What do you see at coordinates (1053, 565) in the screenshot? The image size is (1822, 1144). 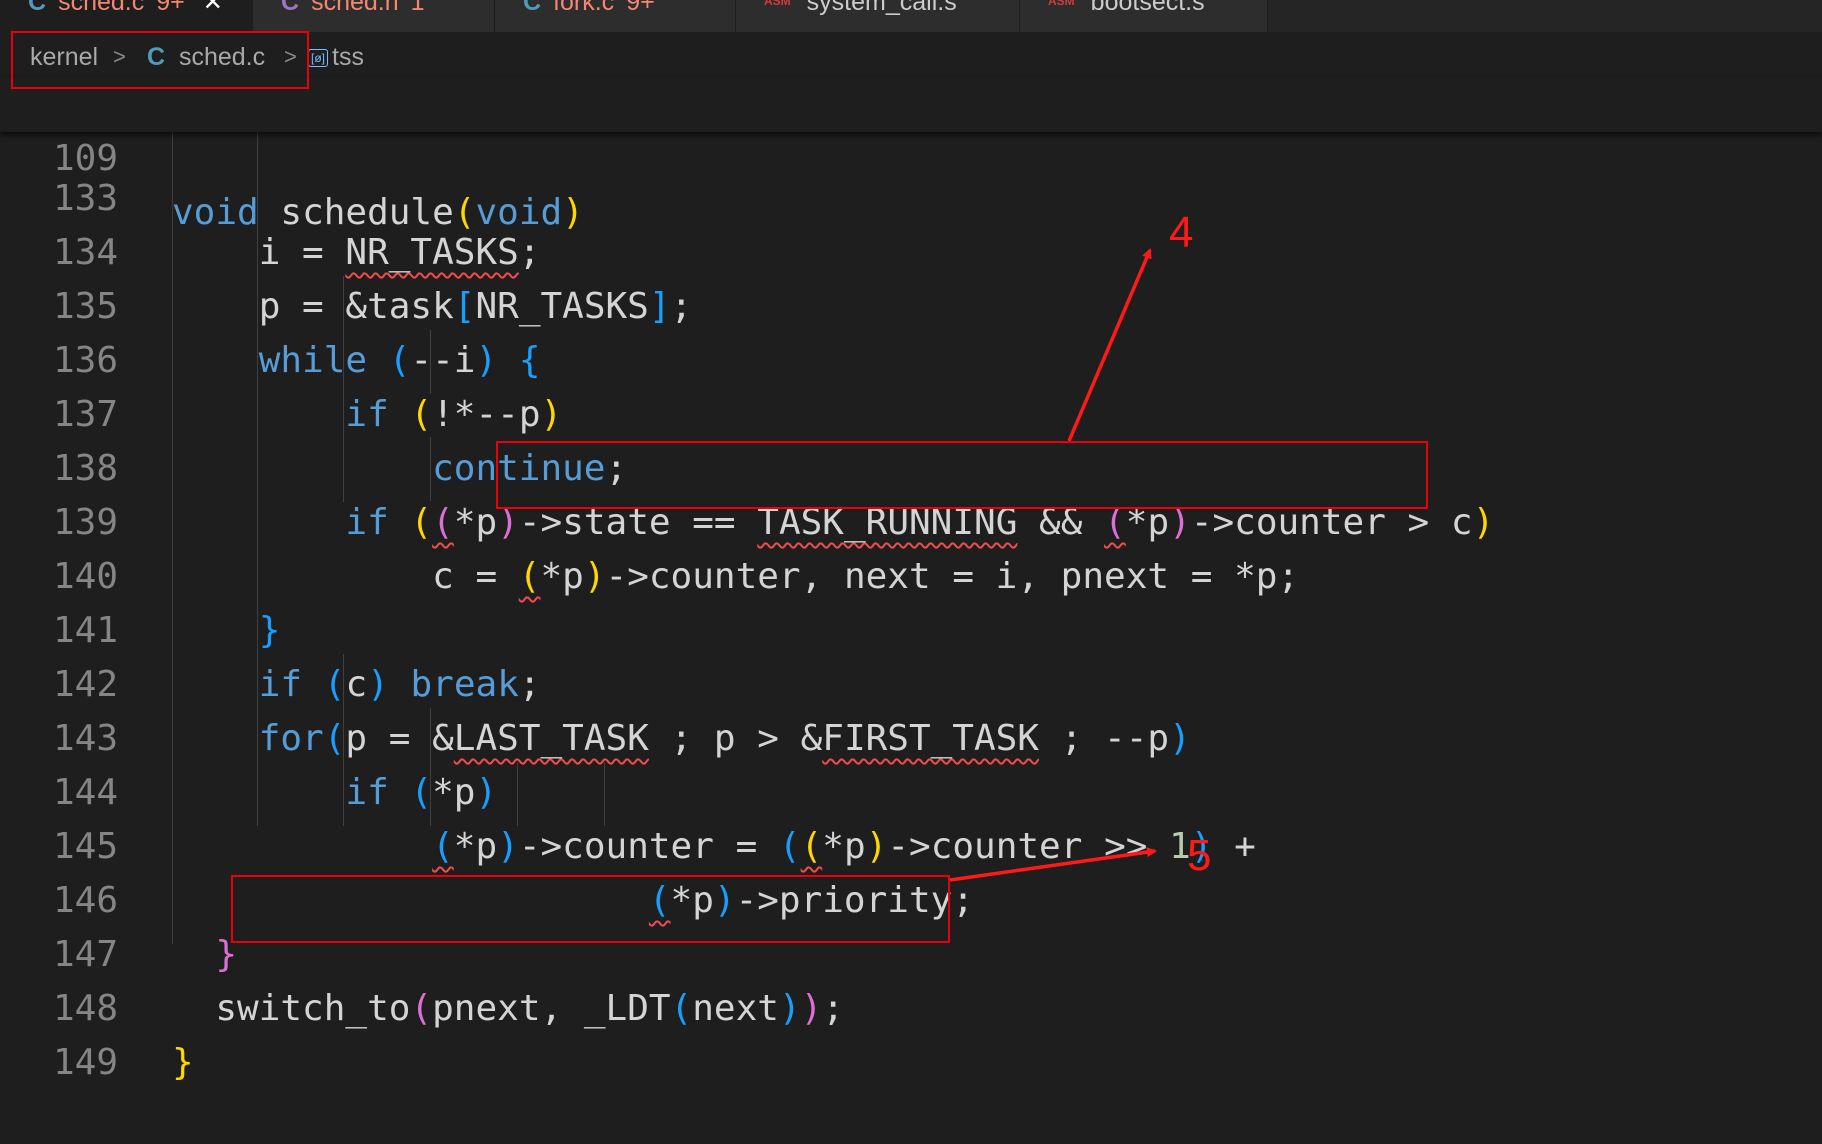 I see `annotation-arrows` at bounding box center [1053, 565].